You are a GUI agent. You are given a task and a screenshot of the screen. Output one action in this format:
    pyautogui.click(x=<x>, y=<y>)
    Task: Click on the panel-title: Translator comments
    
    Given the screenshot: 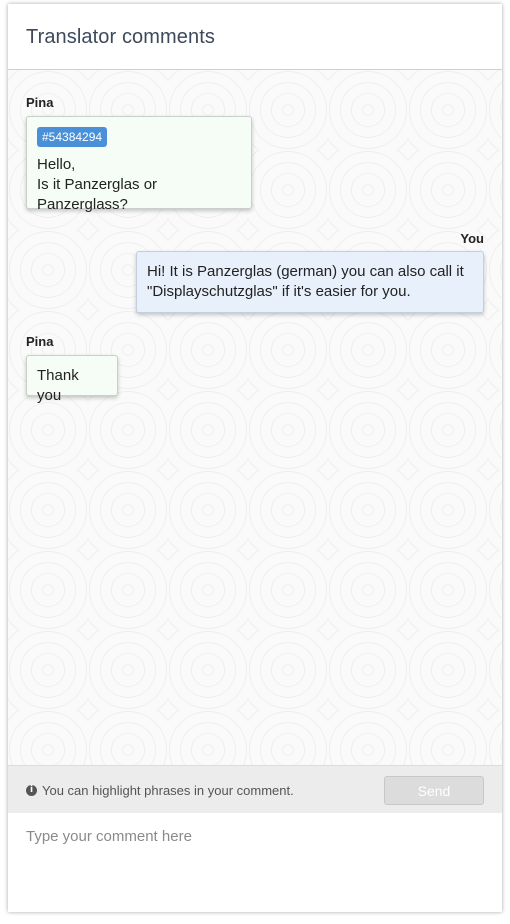 What is the action you would take?
    pyautogui.click(x=120, y=37)
    